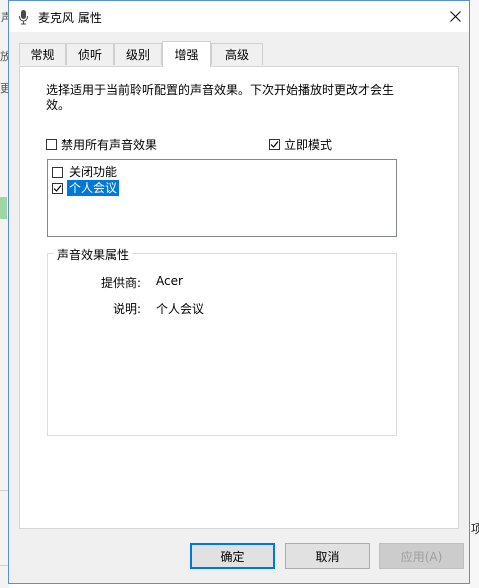 The height and width of the screenshot is (588, 479). Describe the element at coordinates (109, 145) in the screenshot. I see `checkbox-label: 禁用所有声音效果` at that location.